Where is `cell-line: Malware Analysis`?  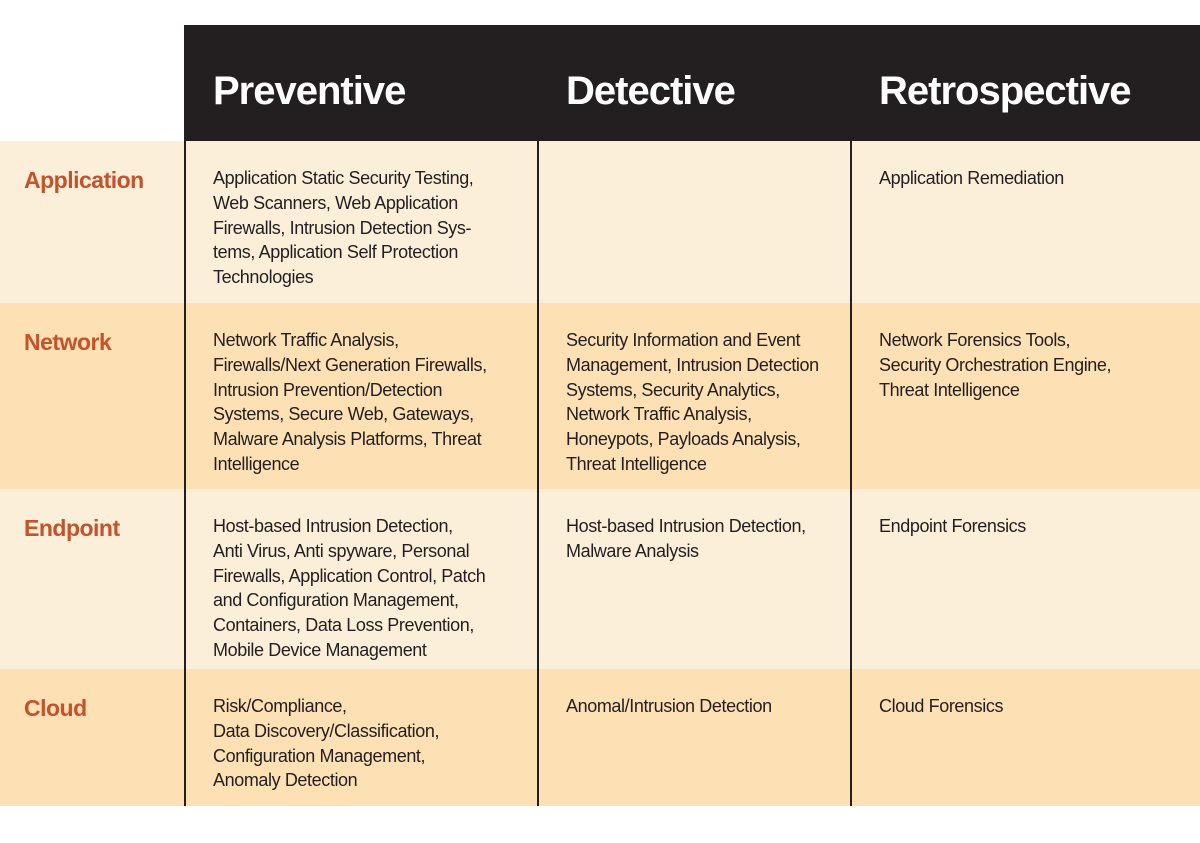
cell-line: Malware Analysis is located at coordinates (632, 550).